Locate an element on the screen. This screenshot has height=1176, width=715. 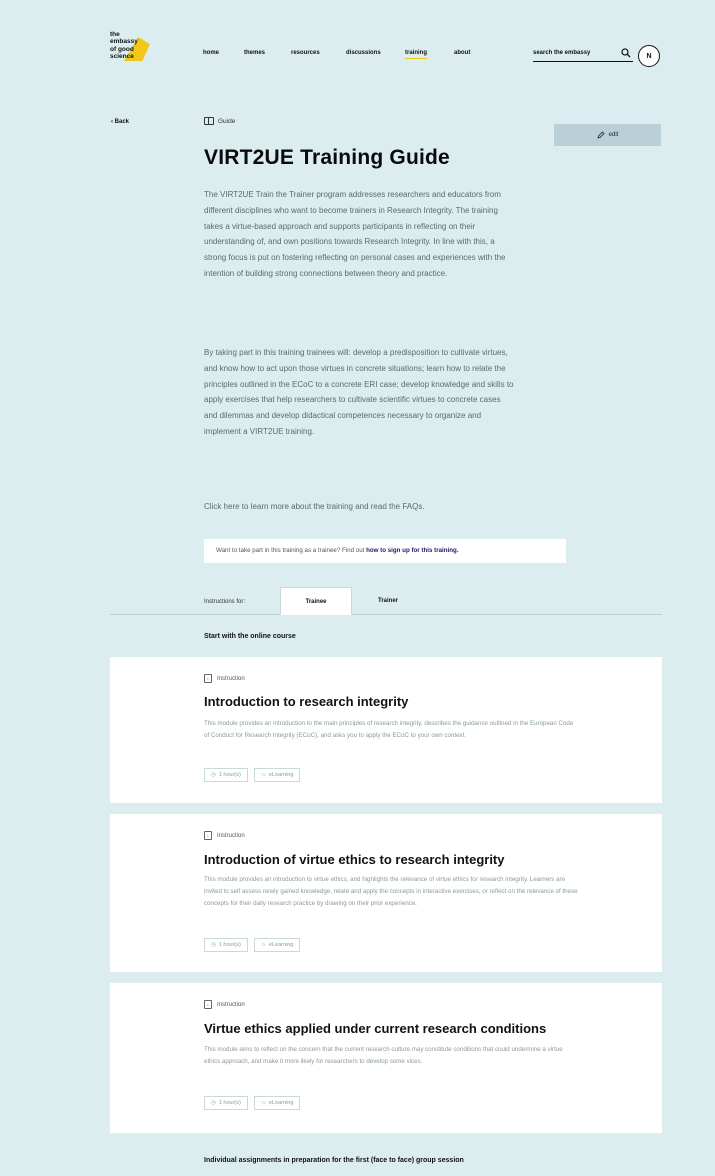
tab-trainer: Trainer is located at coordinates (388, 601).